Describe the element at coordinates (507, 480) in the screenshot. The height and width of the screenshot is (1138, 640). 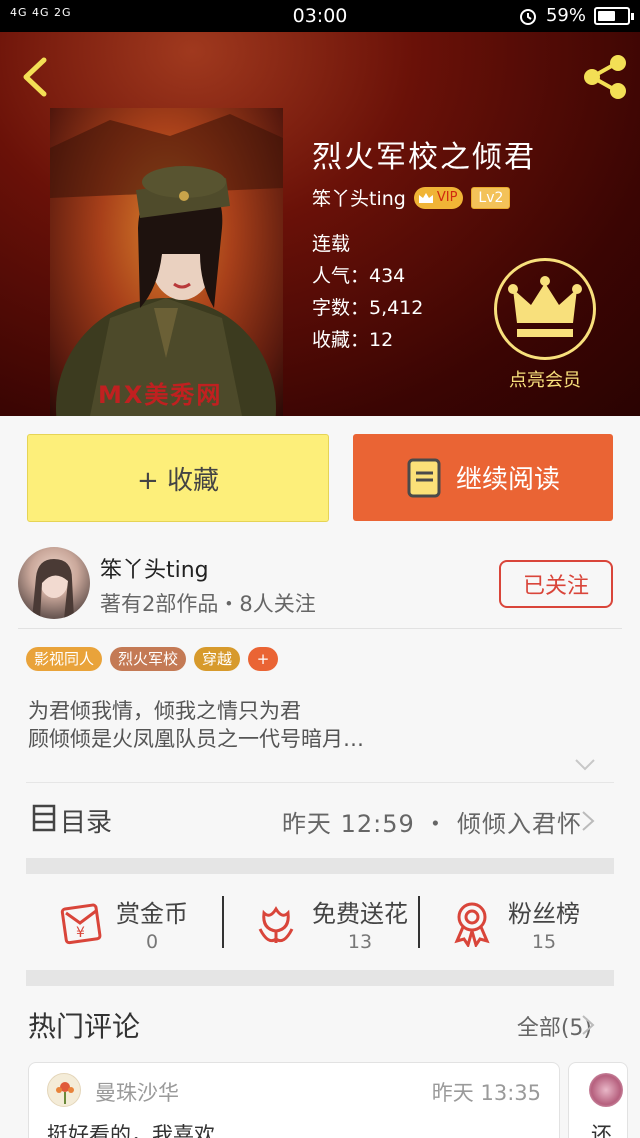
I see `continue-reading-label: 继续阅读` at that location.